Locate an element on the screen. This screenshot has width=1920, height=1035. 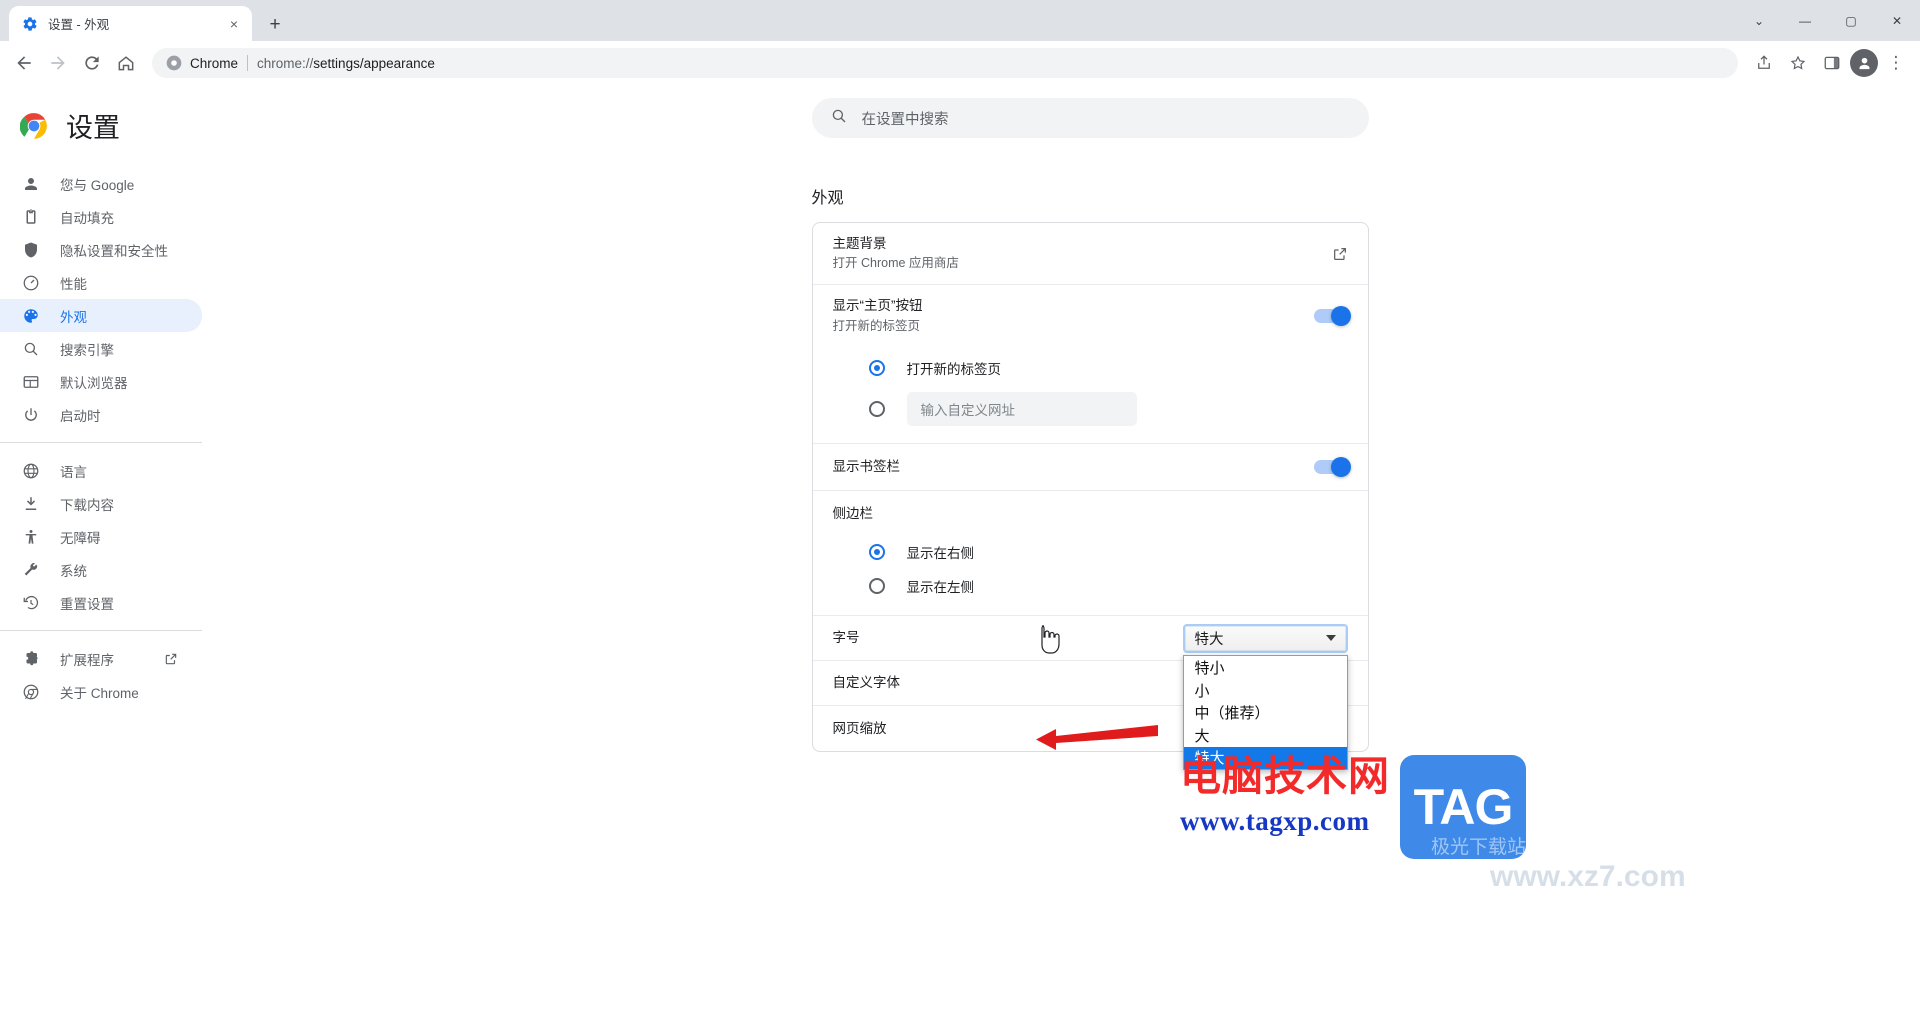
sidebar-item-accessibility: 无障碍 is located at coordinates (101, 536).